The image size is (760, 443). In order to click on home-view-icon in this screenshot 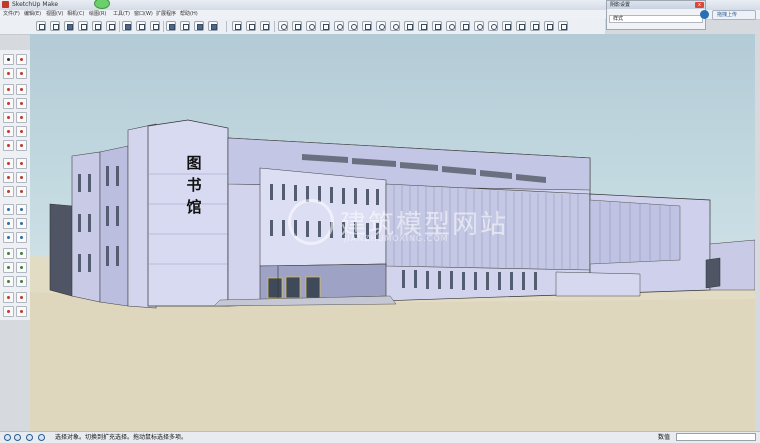, I will do `click(69, 26)`.